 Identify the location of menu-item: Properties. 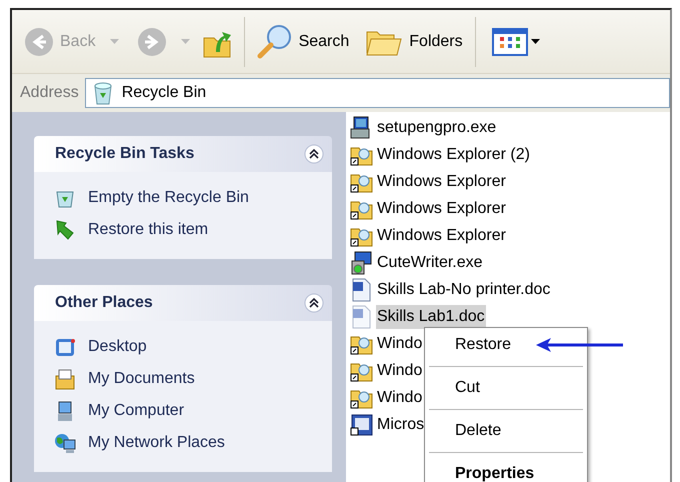
(506, 470).